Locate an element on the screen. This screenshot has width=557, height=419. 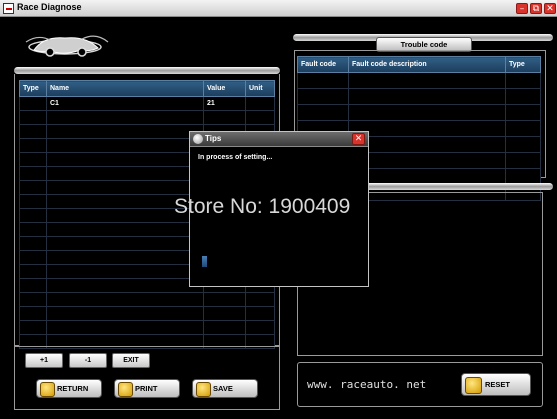
reset-label: RESET is located at coordinates (498, 384).